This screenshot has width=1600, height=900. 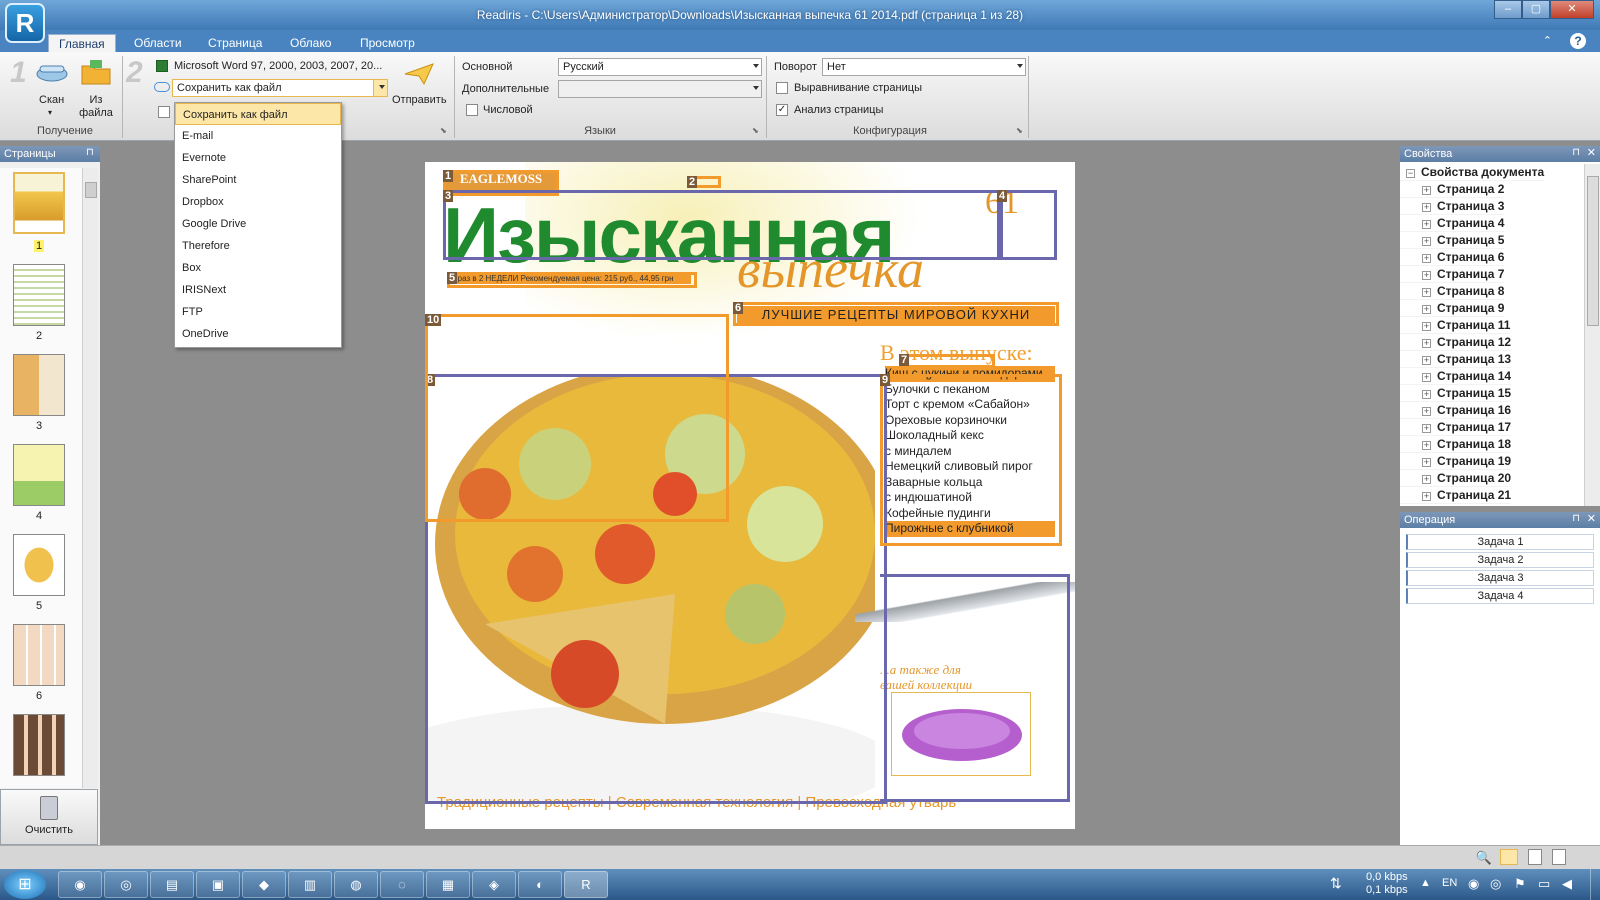 I want to click on readiris-taskbar-icon: R, so click(x=586, y=884).